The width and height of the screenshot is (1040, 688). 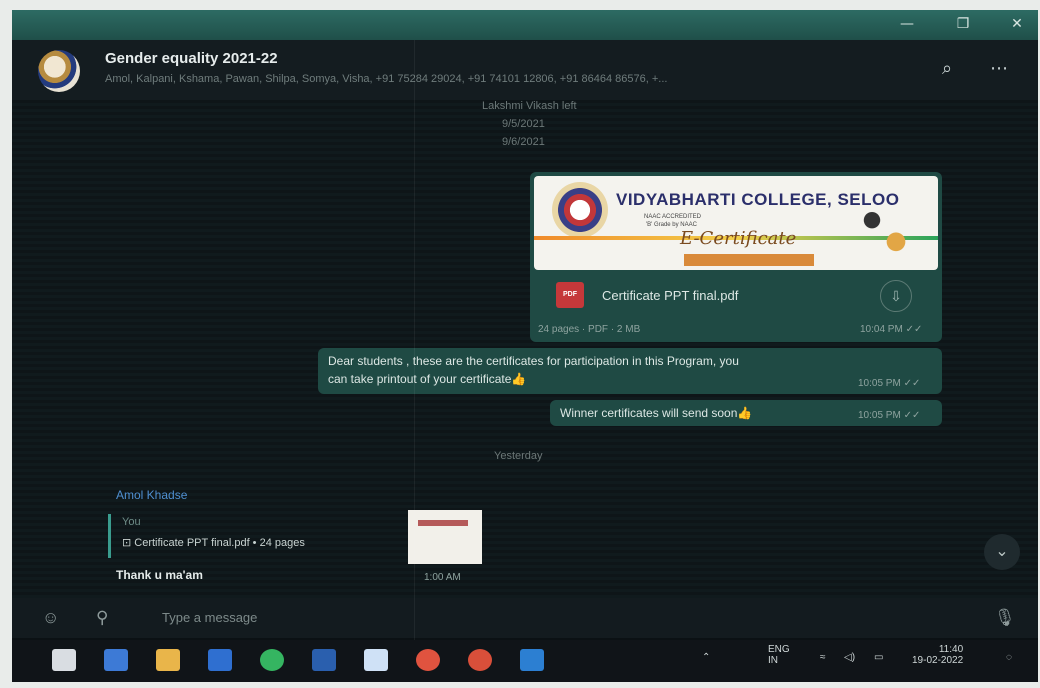 What do you see at coordinates (589, 329) in the screenshot?
I see `pdf-meta: 24 pages · PDF · 2 MB` at bounding box center [589, 329].